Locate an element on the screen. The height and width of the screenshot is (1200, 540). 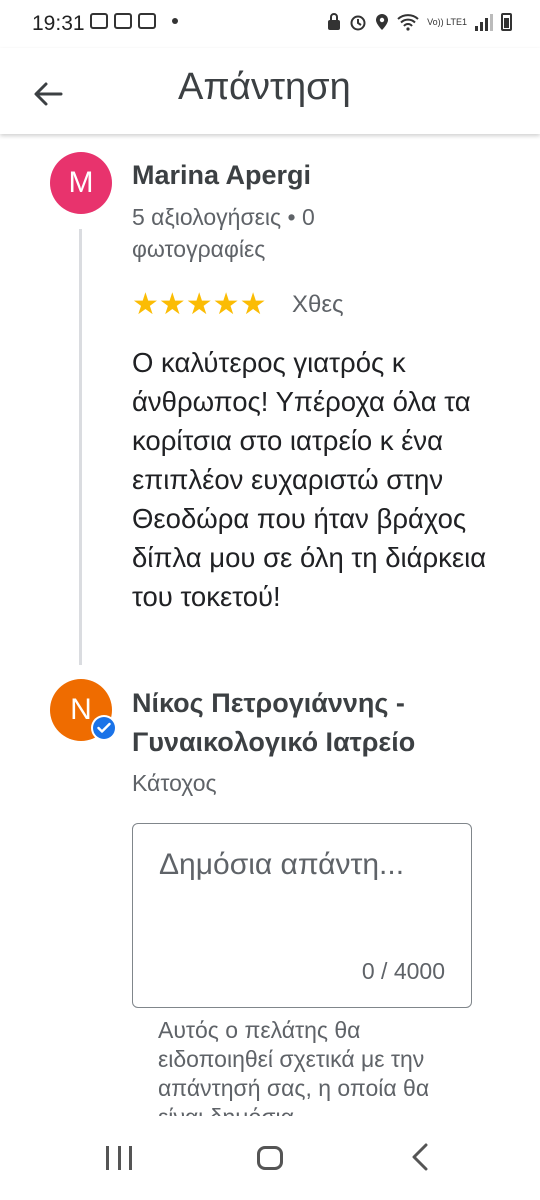
recent-apps-button is located at coordinates (119, 1158).